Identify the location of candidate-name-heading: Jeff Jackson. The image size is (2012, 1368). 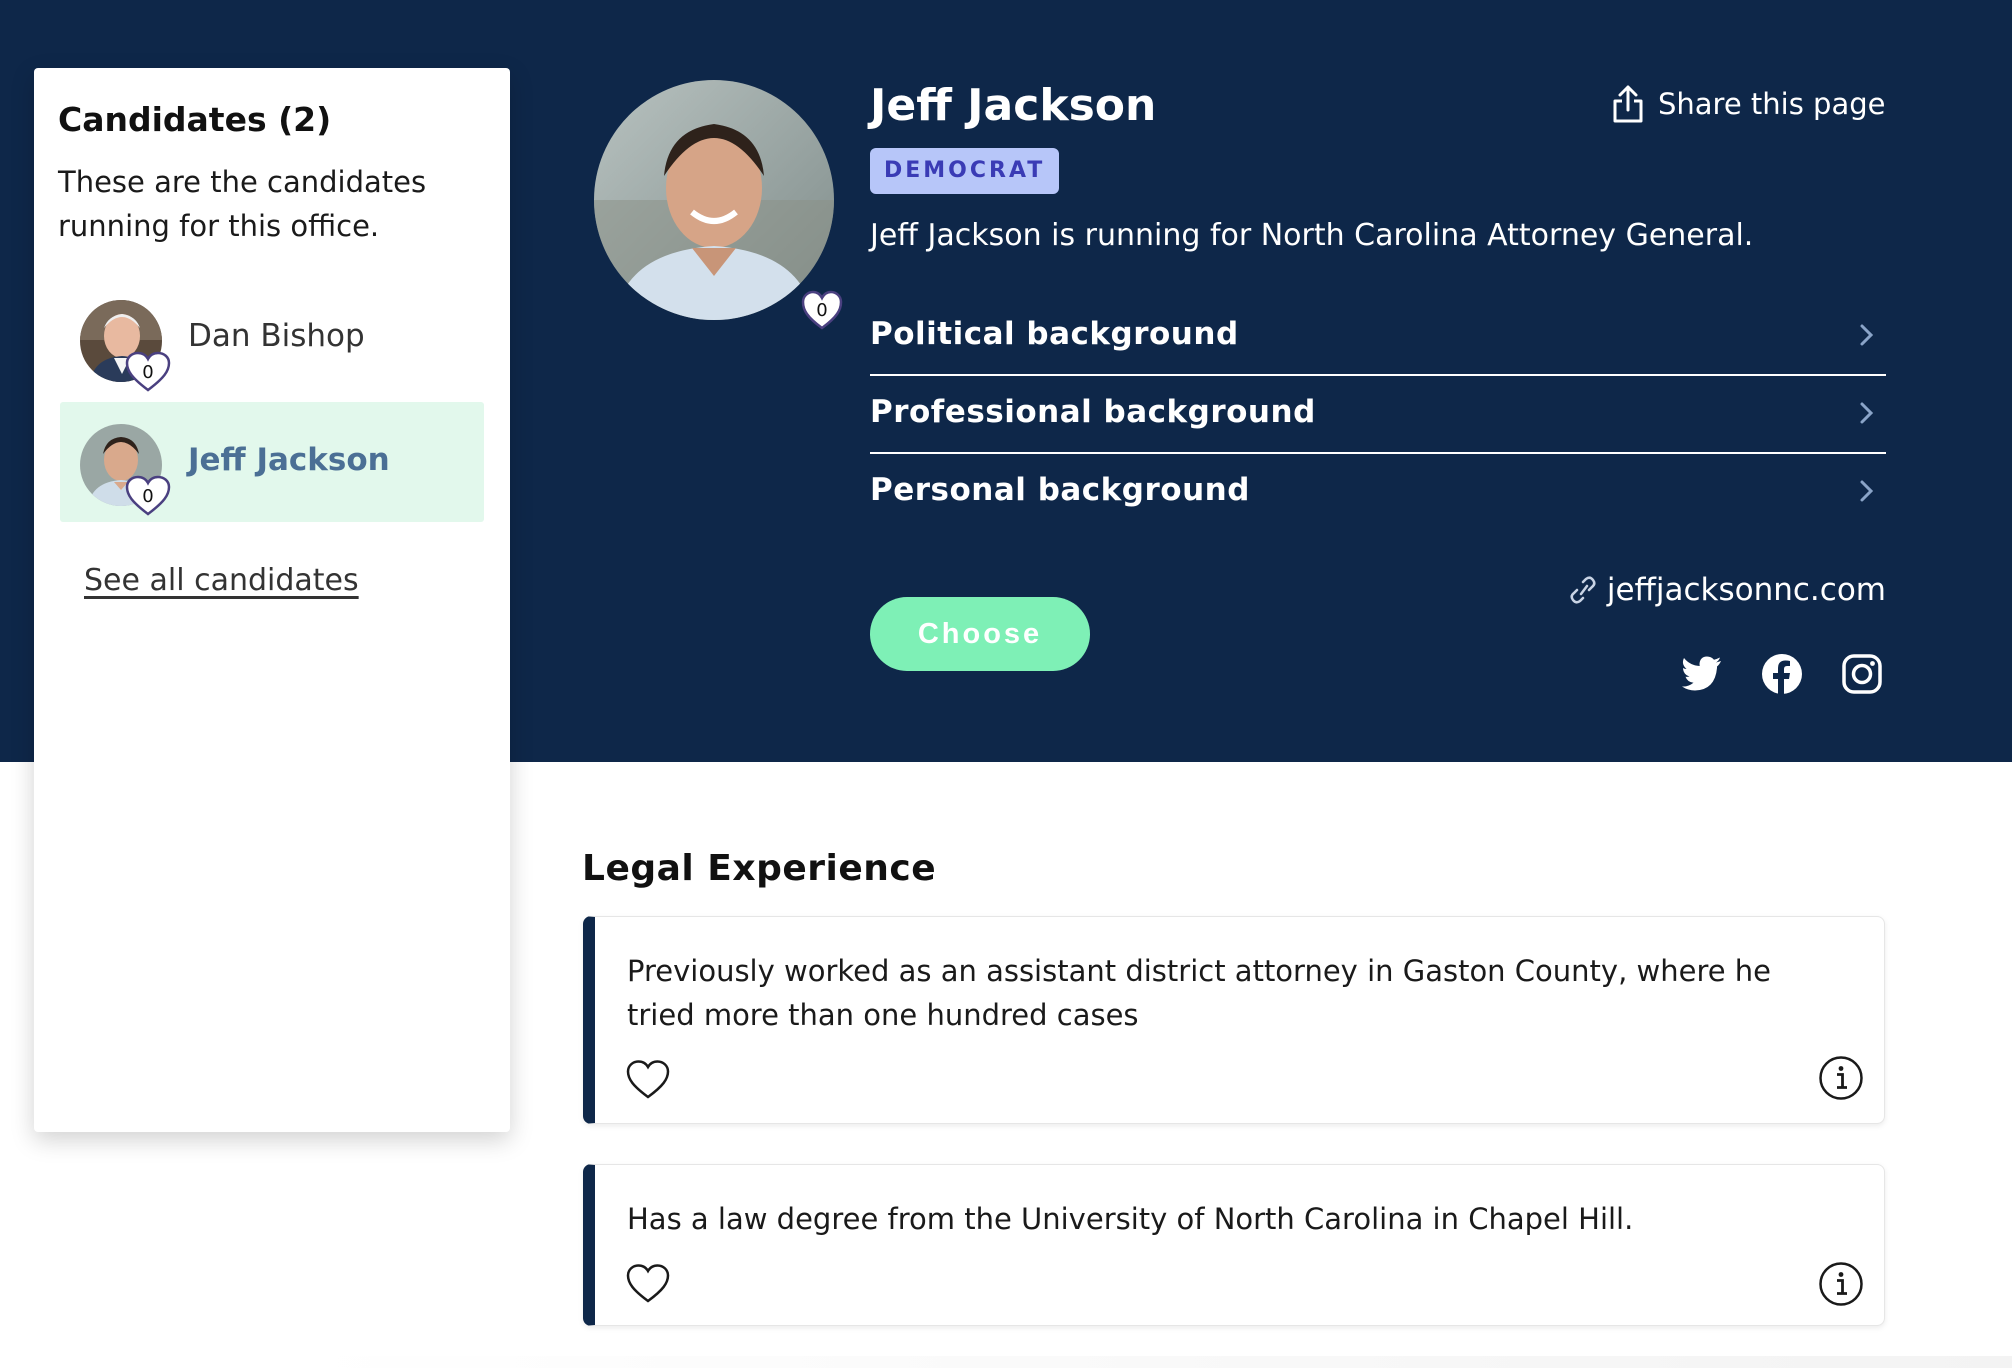
(1013, 105).